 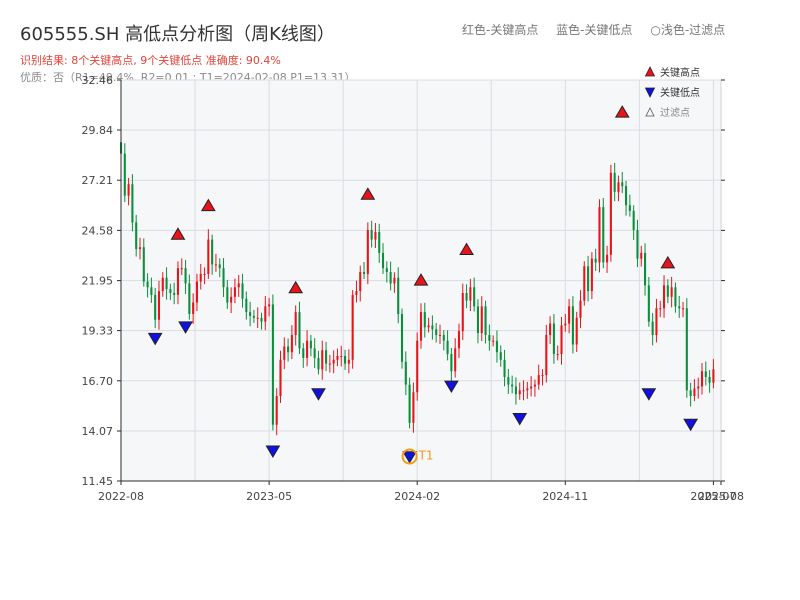 I want to click on y-tick-label: 19.33, so click(x=98, y=331).